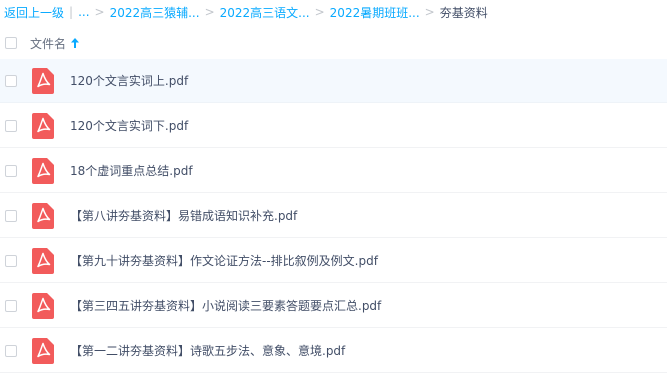  What do you see at coordinates (129, 80) in the screenshot?
I see `file-name: 120个文言实词上.pdf` at bounding box center [129, 80].